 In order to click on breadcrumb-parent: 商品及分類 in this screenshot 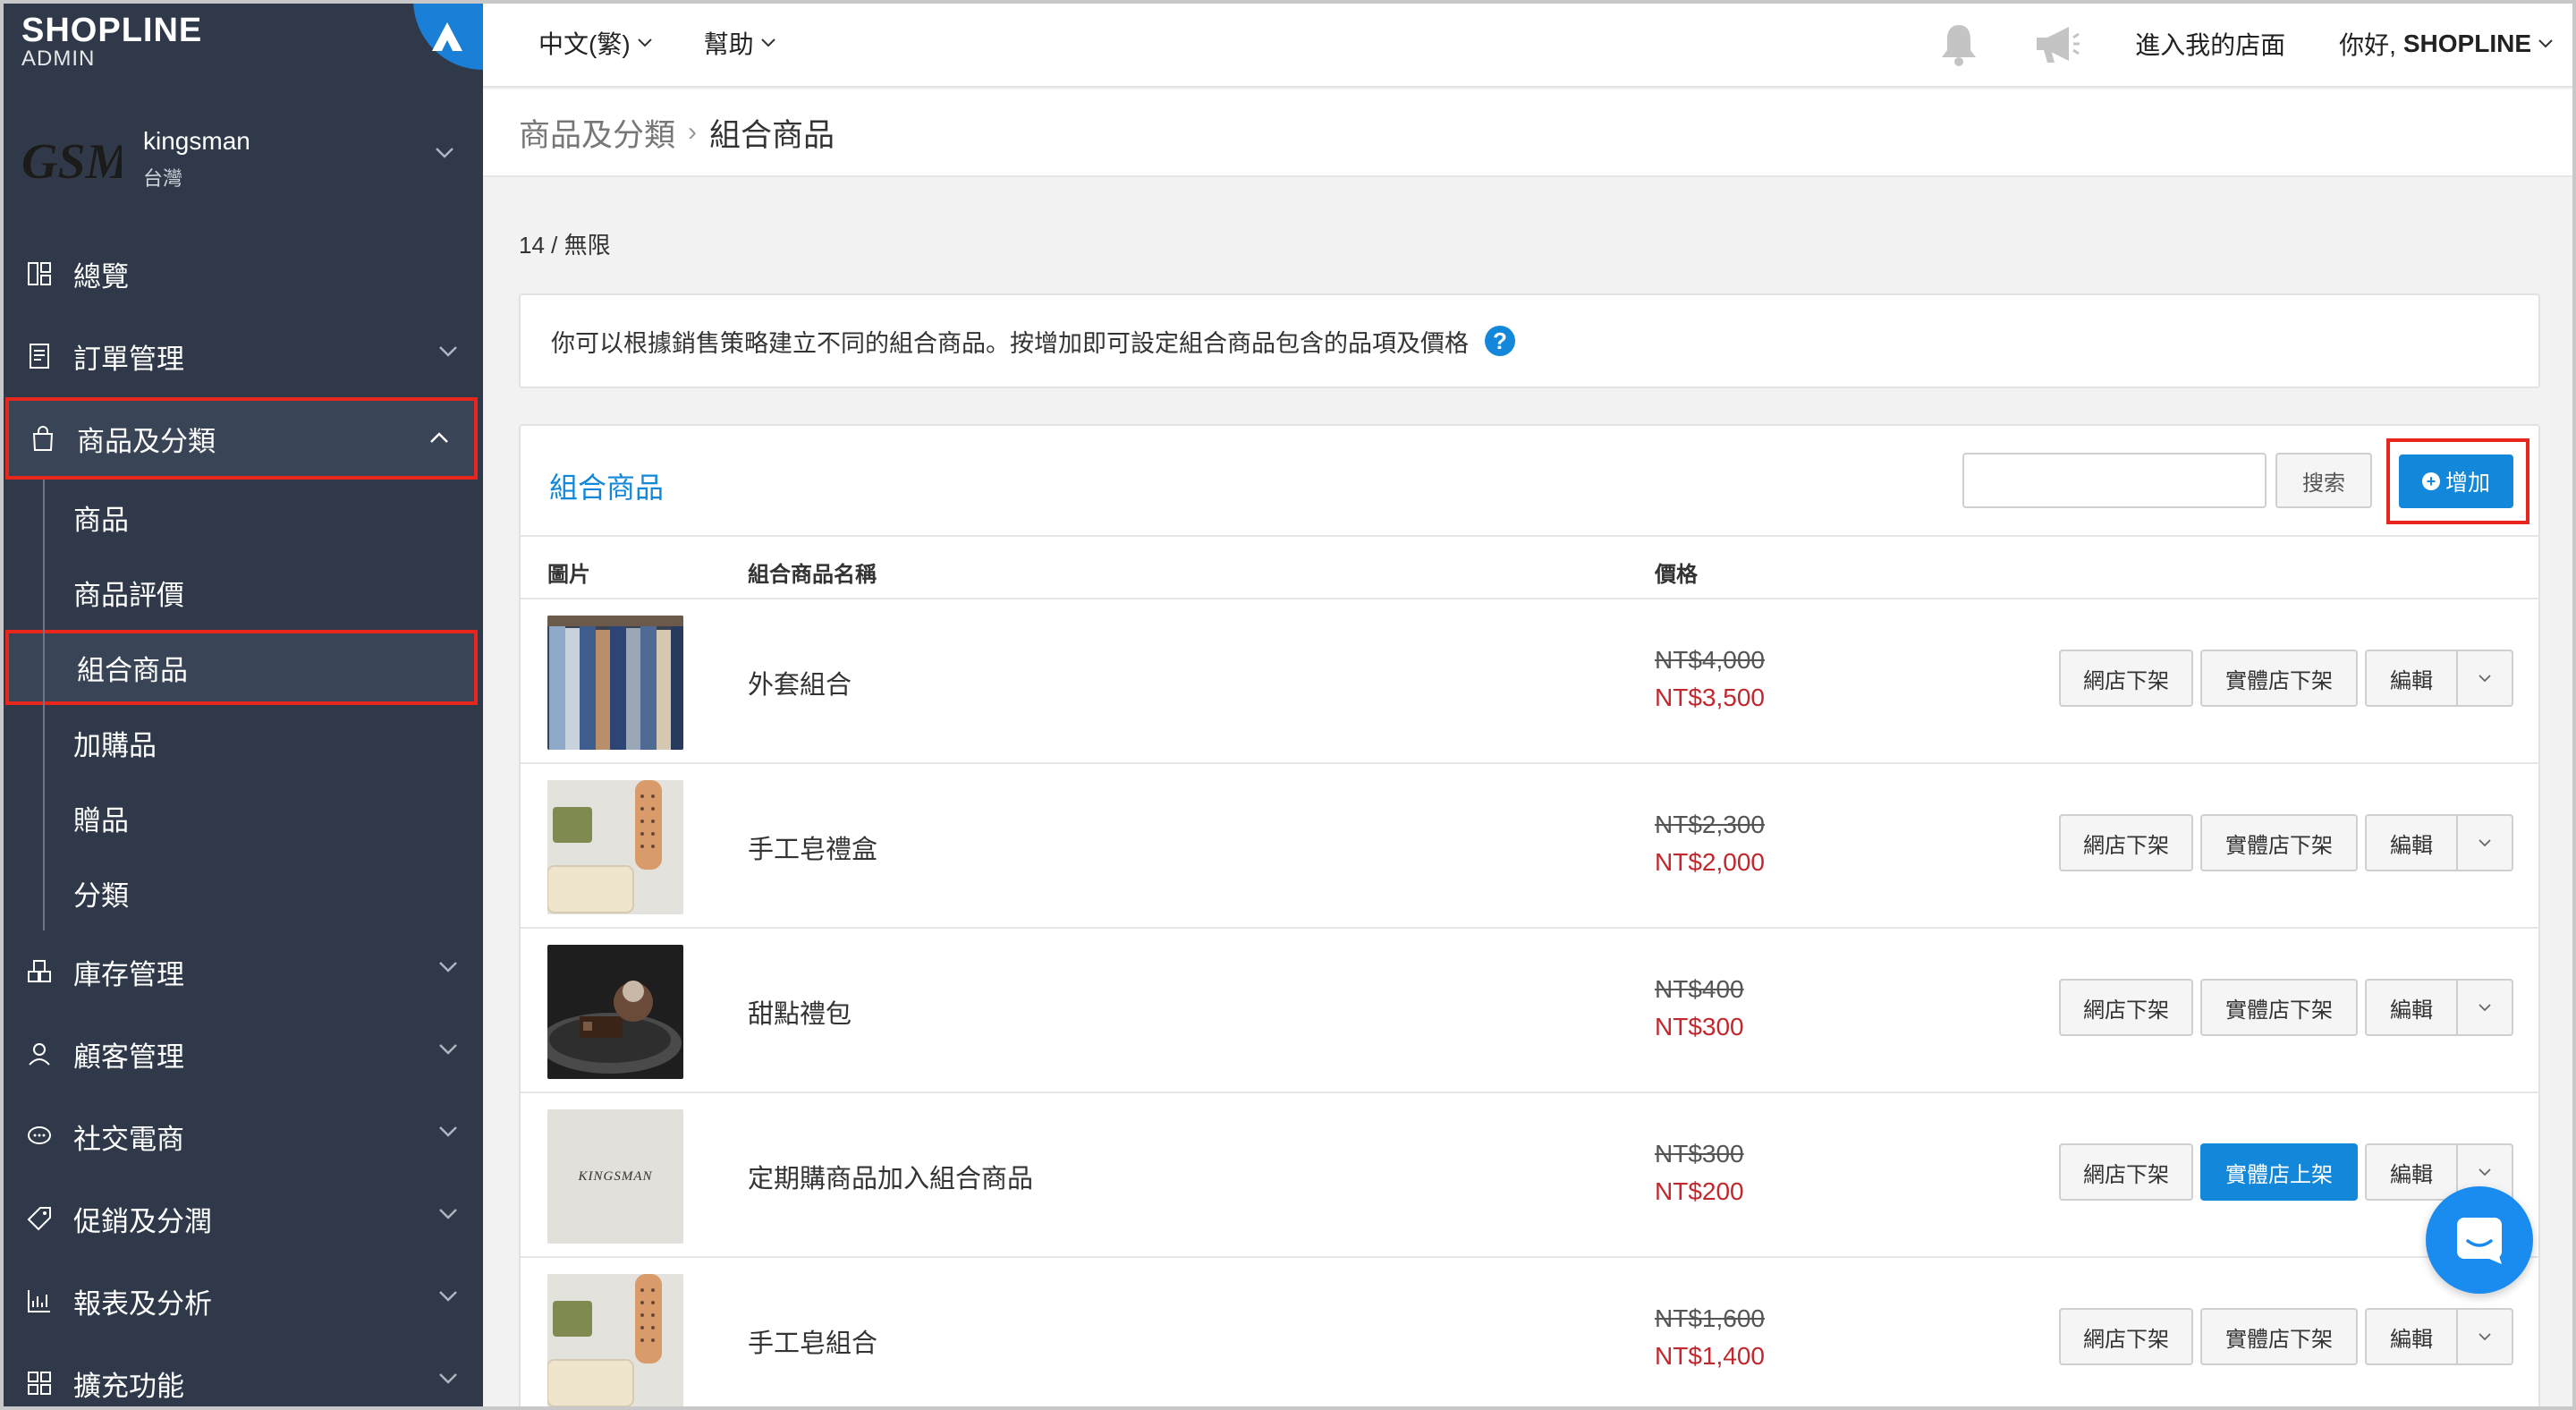, I will do `click(597, 133)`.